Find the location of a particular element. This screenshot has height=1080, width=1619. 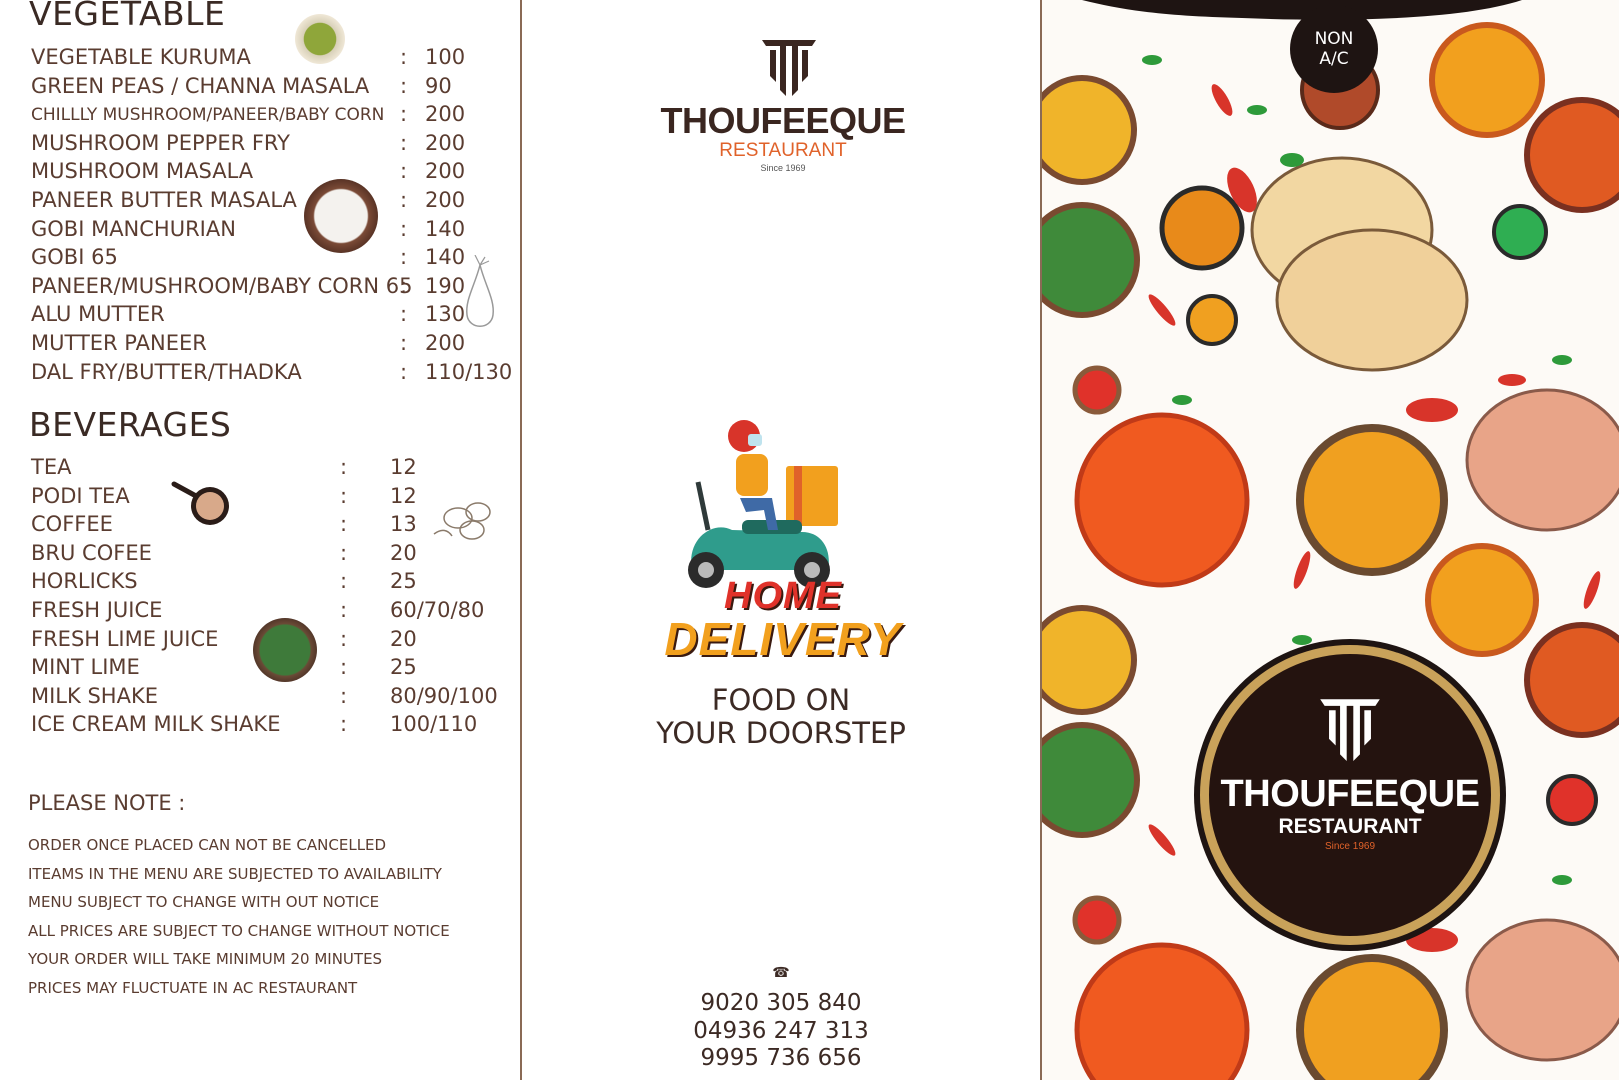

badge-brand-name: THOUFEEQUE is located at coordinates (1350, 794).